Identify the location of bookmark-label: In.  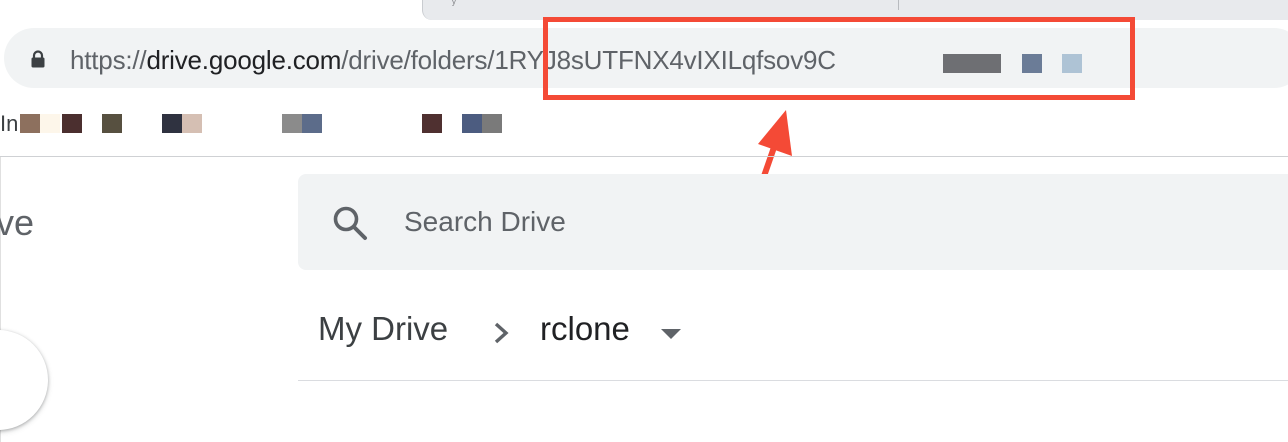
(9, 124).